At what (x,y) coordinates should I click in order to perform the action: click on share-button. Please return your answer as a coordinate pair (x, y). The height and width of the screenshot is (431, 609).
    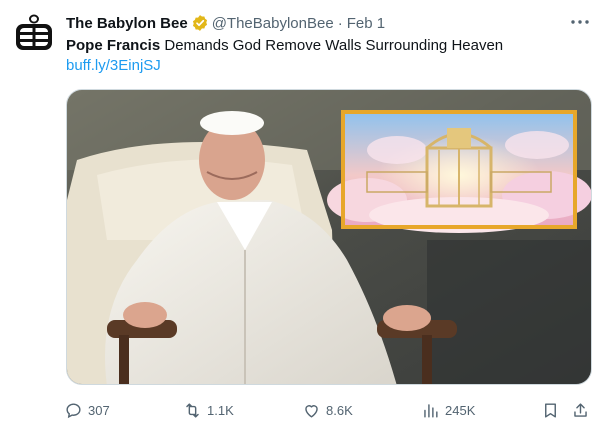
    Looking at the image, I should click on (580, 410).